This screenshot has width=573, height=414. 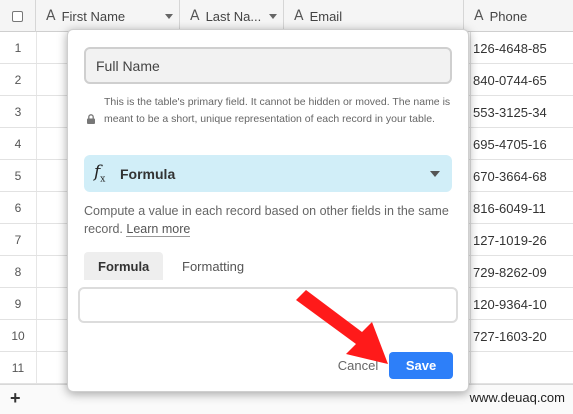 I want to click on column-label: Email, so click(x=326, y=16).